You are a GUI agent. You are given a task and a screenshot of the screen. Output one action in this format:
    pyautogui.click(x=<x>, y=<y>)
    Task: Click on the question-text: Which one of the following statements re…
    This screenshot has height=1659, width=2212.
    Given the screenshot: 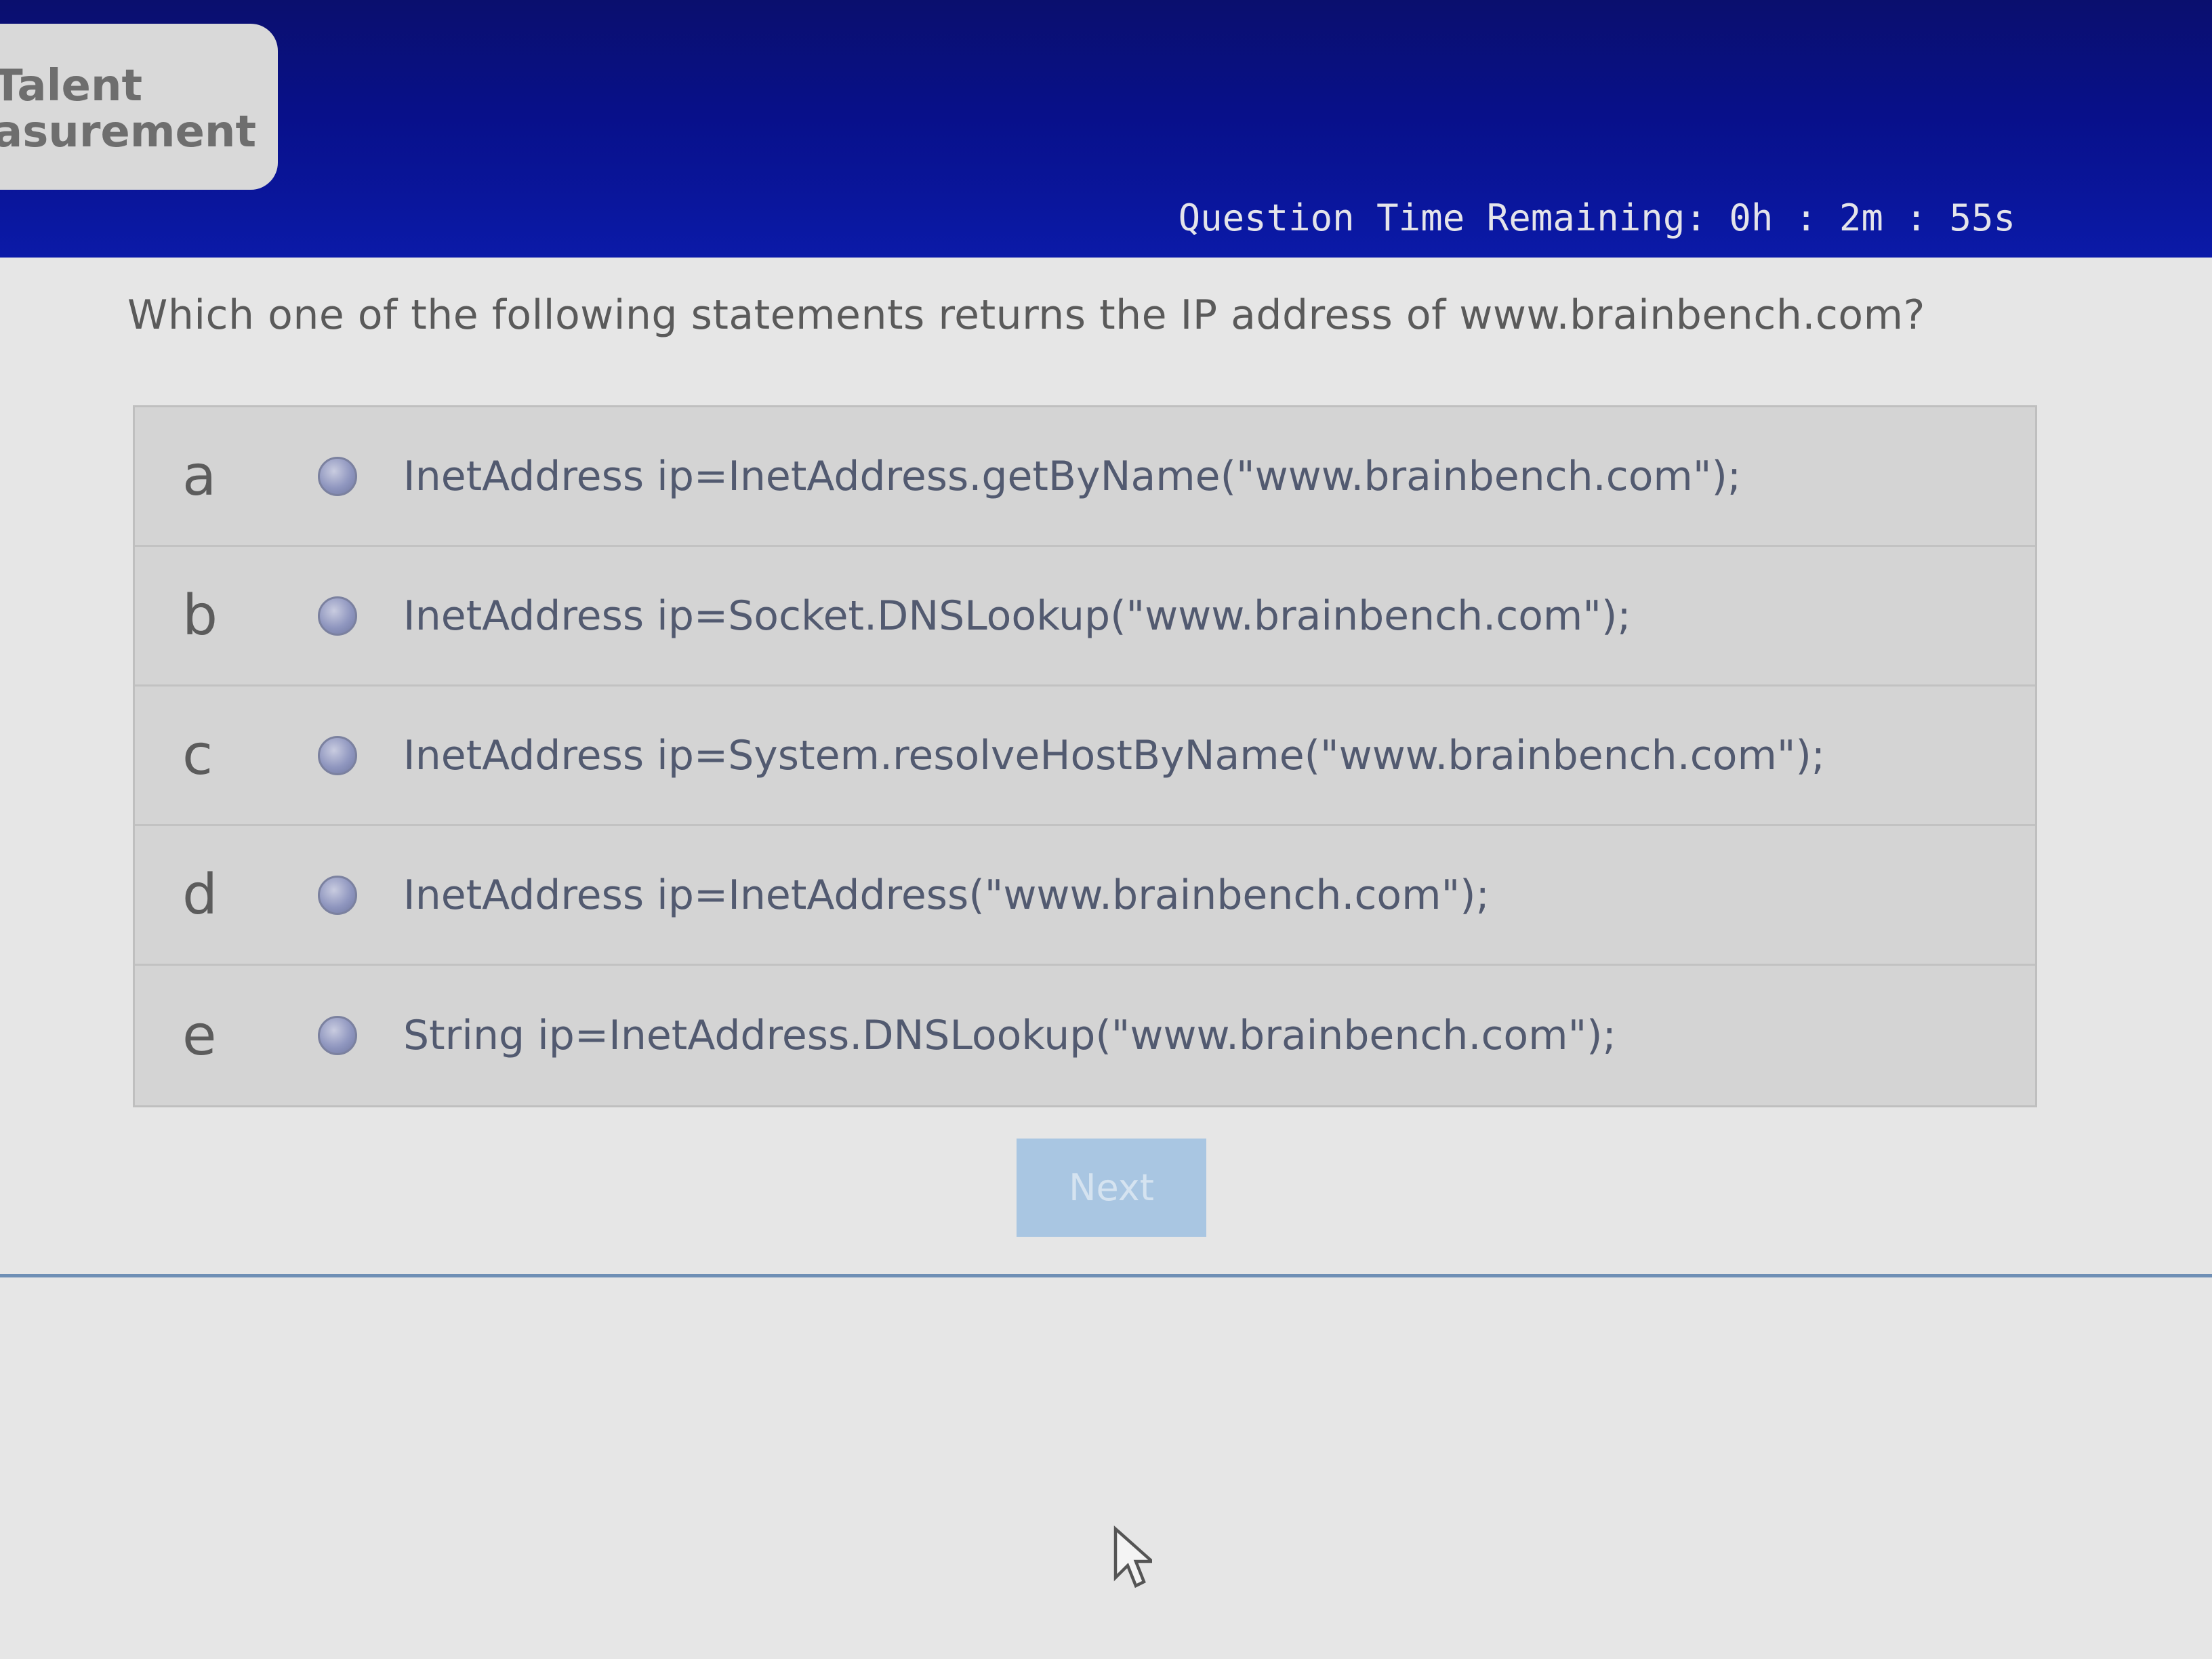 What is the action you would take?
    pyautogui.click(x=1026, y=315)
    